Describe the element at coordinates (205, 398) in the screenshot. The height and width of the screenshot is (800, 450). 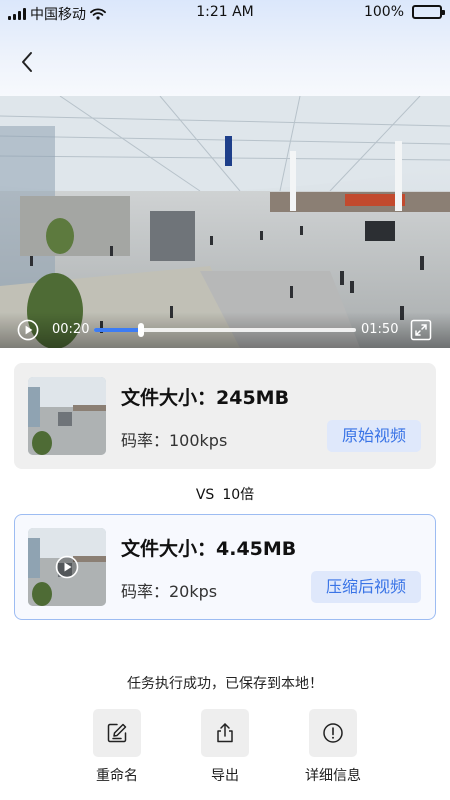
I see `original-file-size: 文件大小：245MB` at that location.